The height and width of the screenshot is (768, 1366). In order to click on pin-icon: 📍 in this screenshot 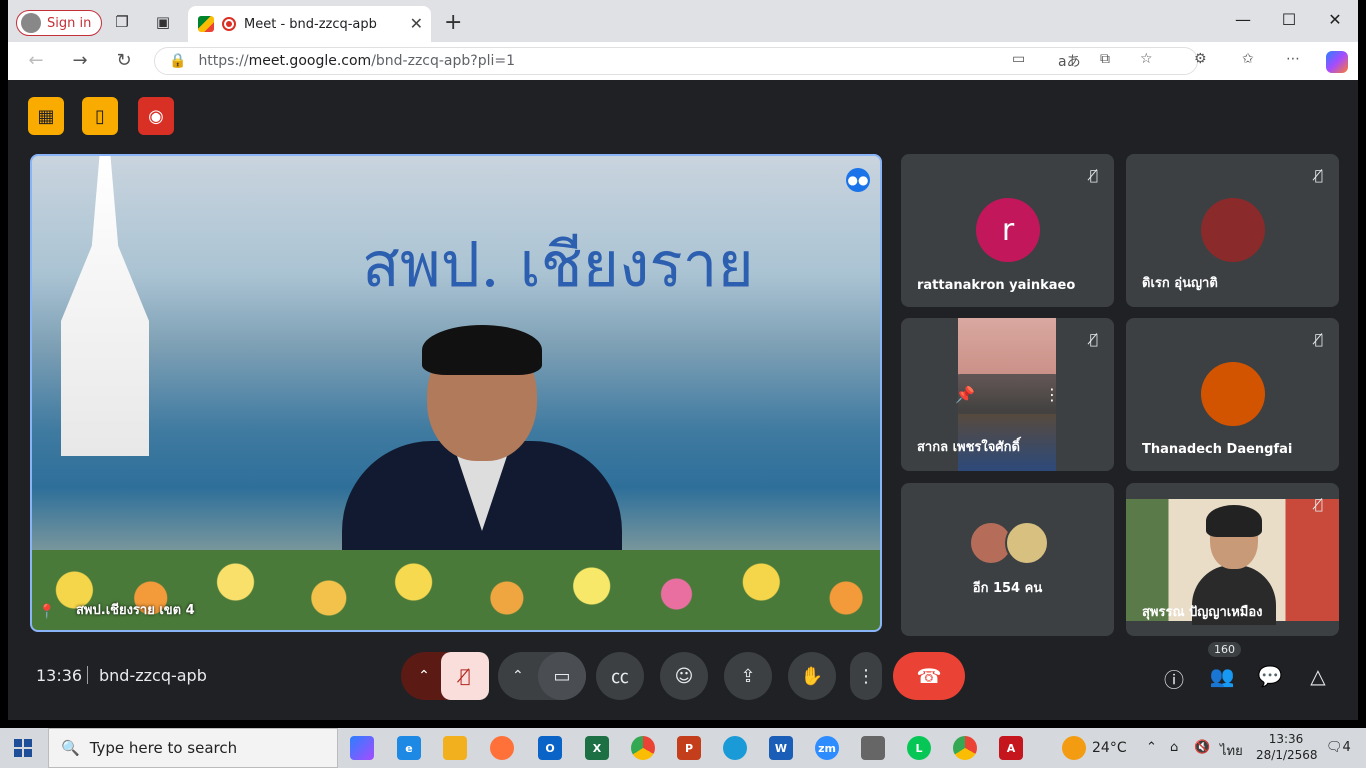, I will do `click(46, 612)`.